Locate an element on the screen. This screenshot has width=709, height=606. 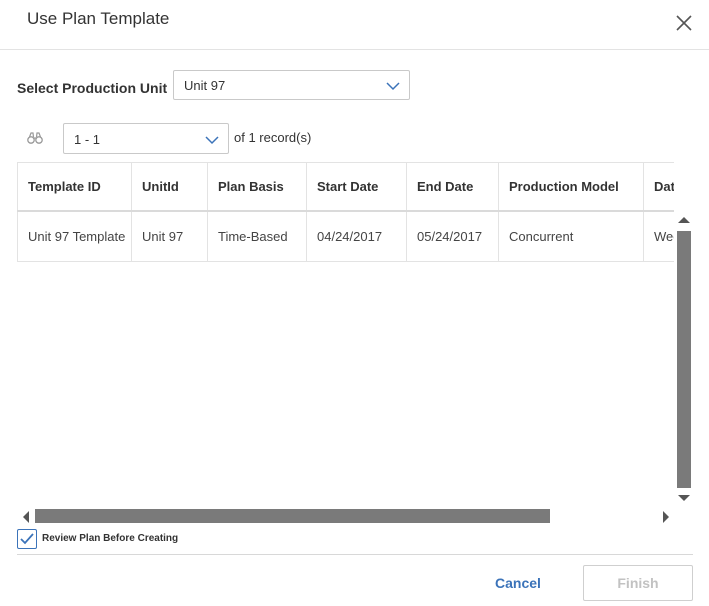
column-header-unit-id: UnitId is located at coordinates (169, 187).